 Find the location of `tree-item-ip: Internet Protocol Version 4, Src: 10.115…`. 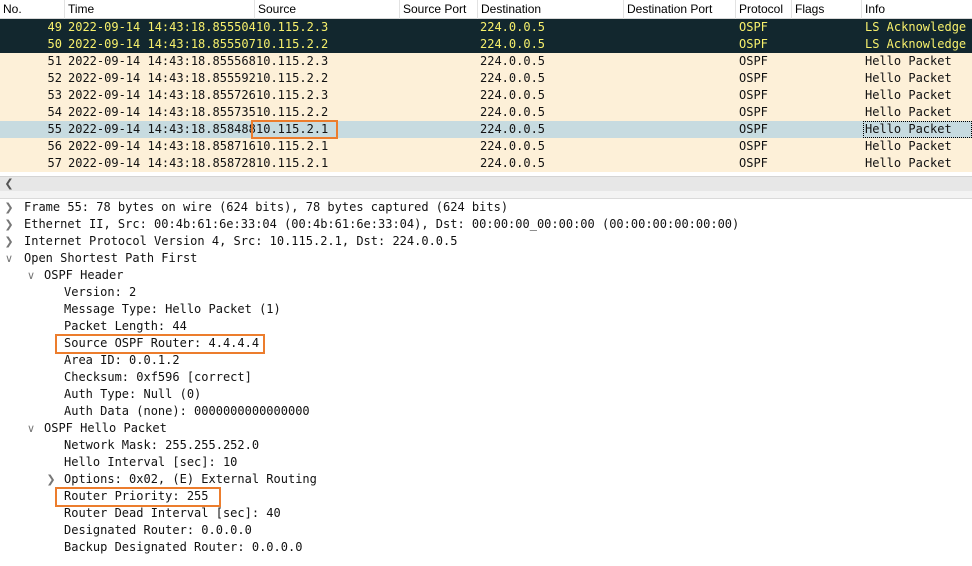

tree-item-ip: Internet Protocol Version 4, Src: 10.115… is located at coordinates (240, 241).